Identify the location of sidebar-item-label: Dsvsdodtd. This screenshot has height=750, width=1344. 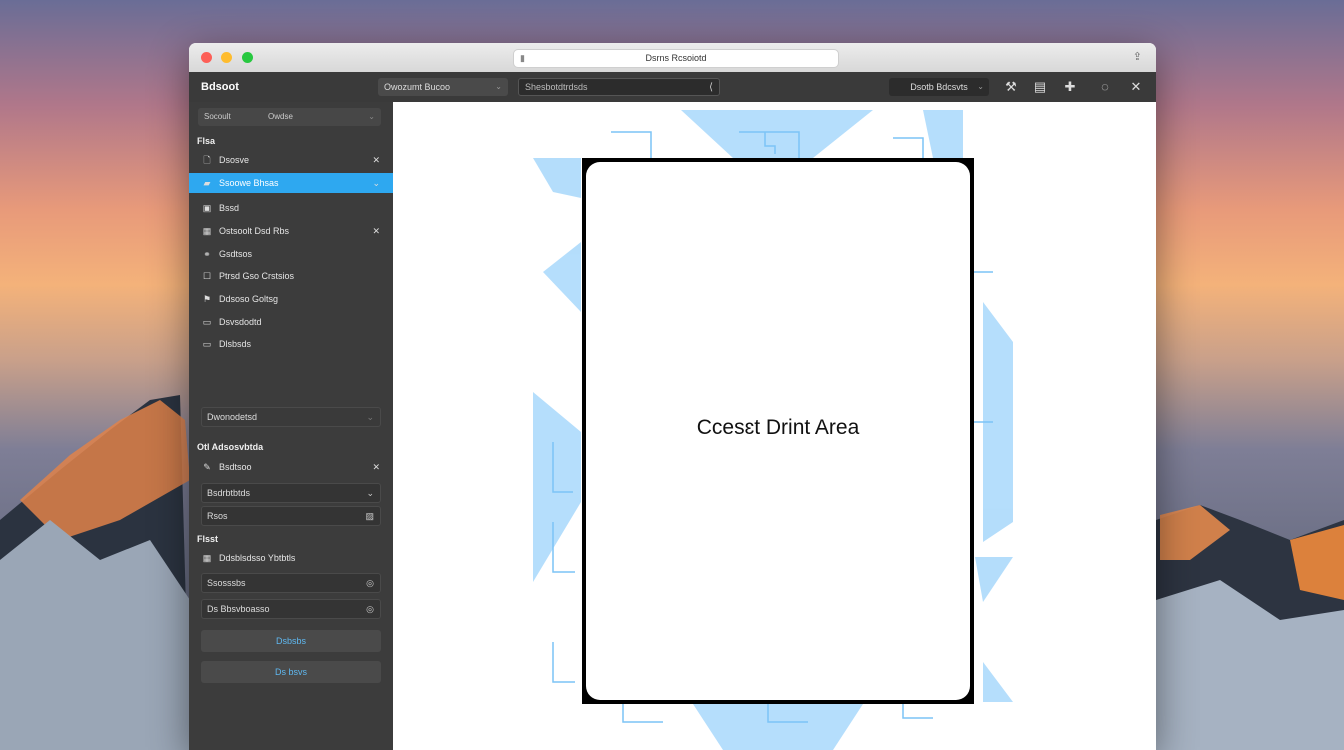
(240, 322).